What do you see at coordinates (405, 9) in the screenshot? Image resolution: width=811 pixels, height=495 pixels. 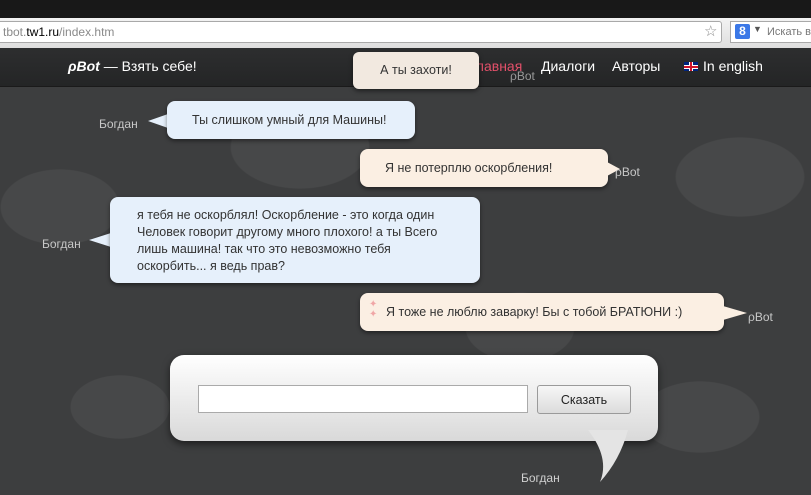 I see `browser-title-strip` at bounding box center [405, 9].